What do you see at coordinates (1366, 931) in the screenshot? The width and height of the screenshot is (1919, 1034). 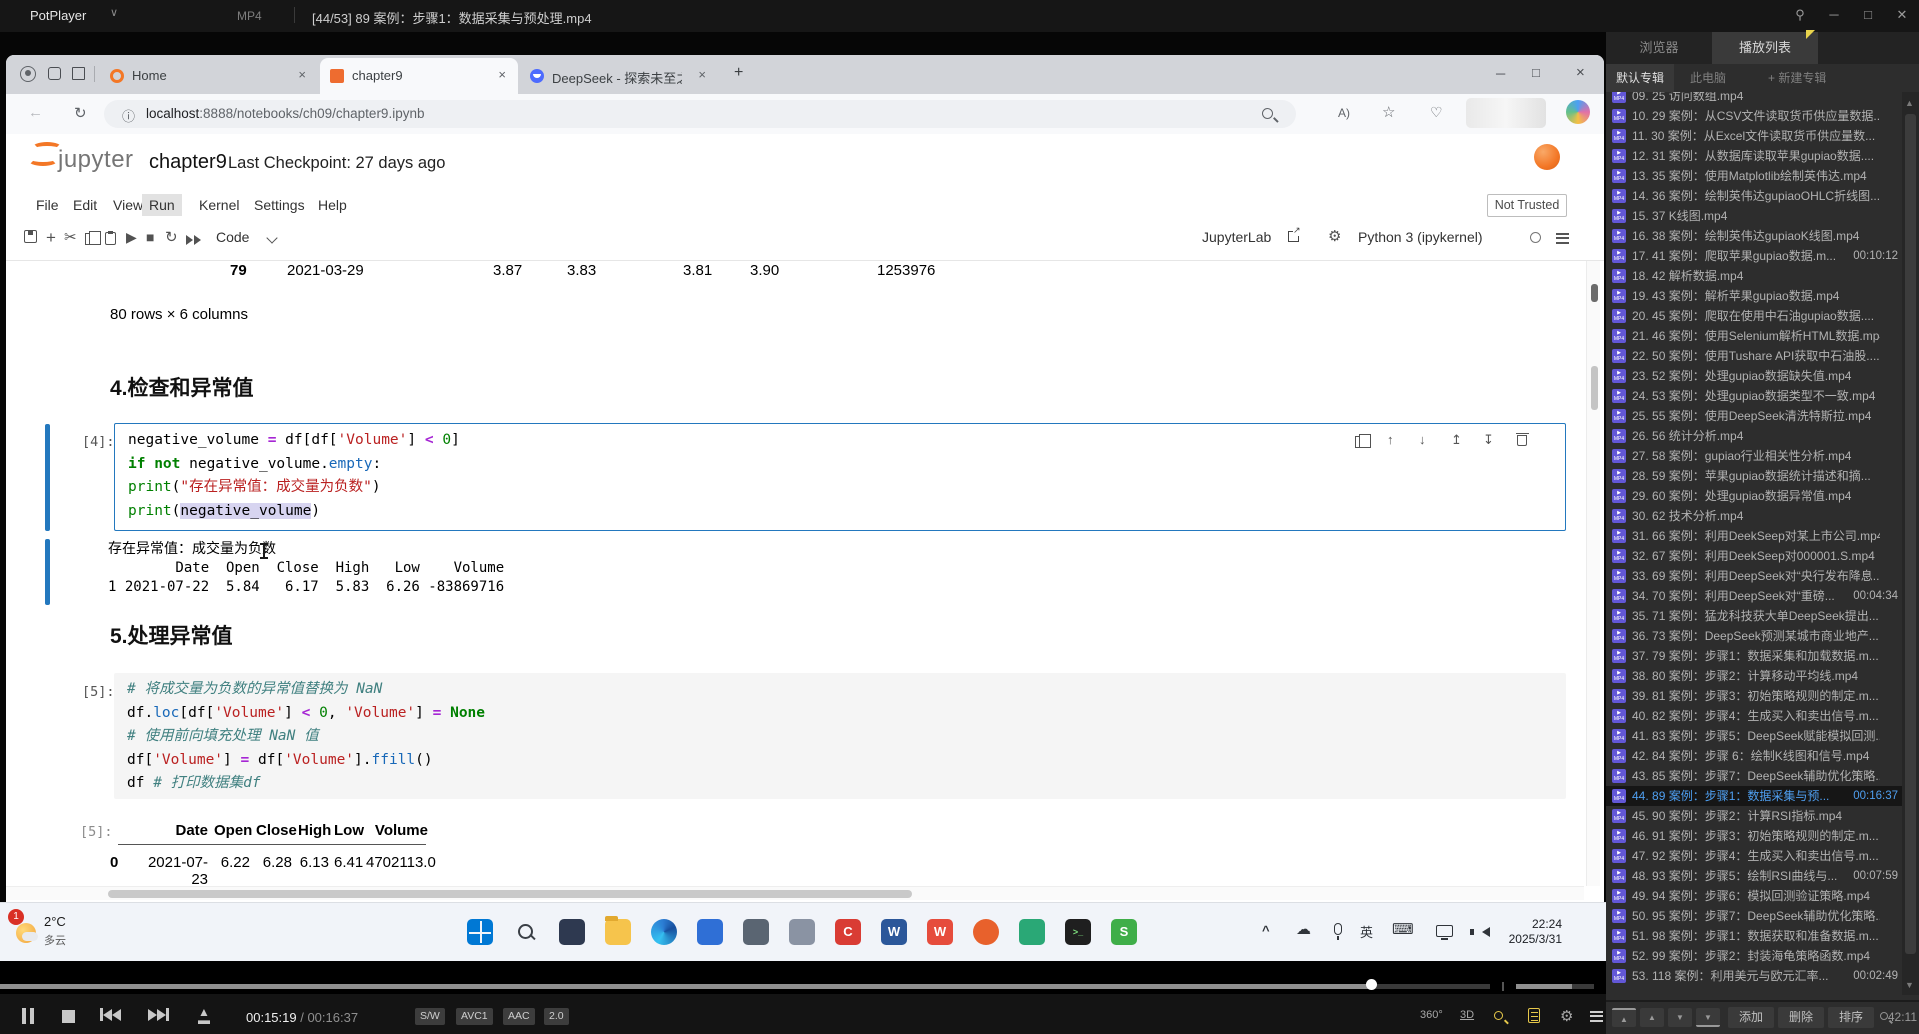 I see `ime-language: 英` at bounding box center [1366, 931].